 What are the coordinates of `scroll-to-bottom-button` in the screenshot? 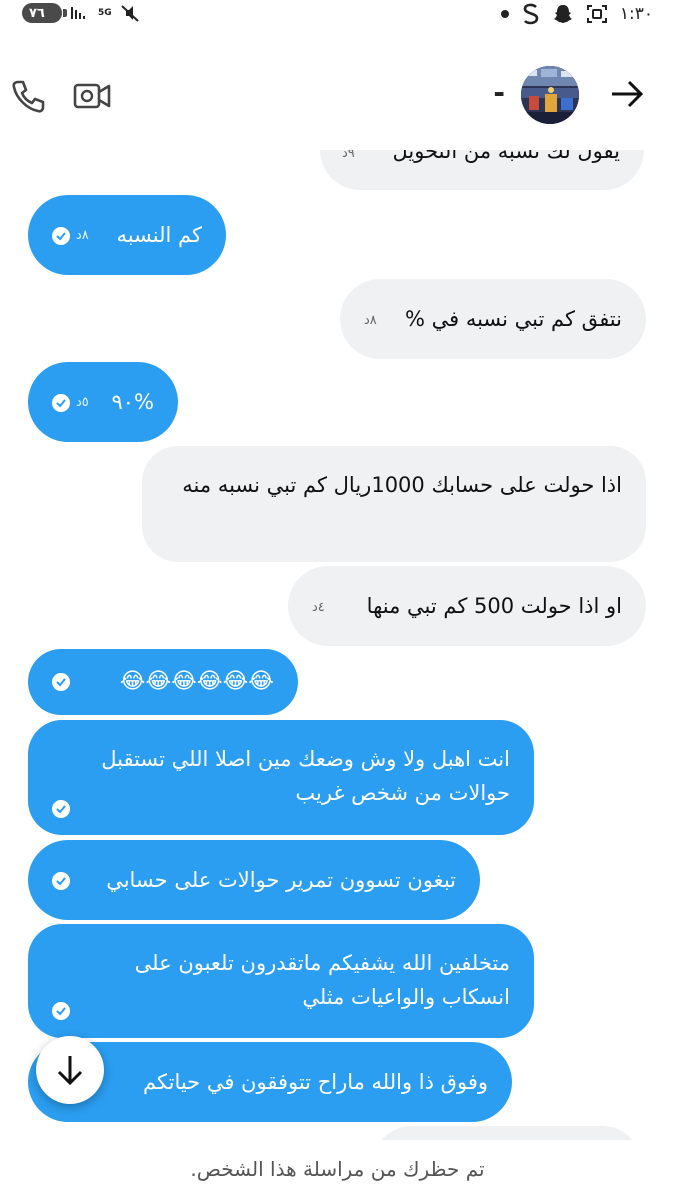 It's located at (70, 1070).